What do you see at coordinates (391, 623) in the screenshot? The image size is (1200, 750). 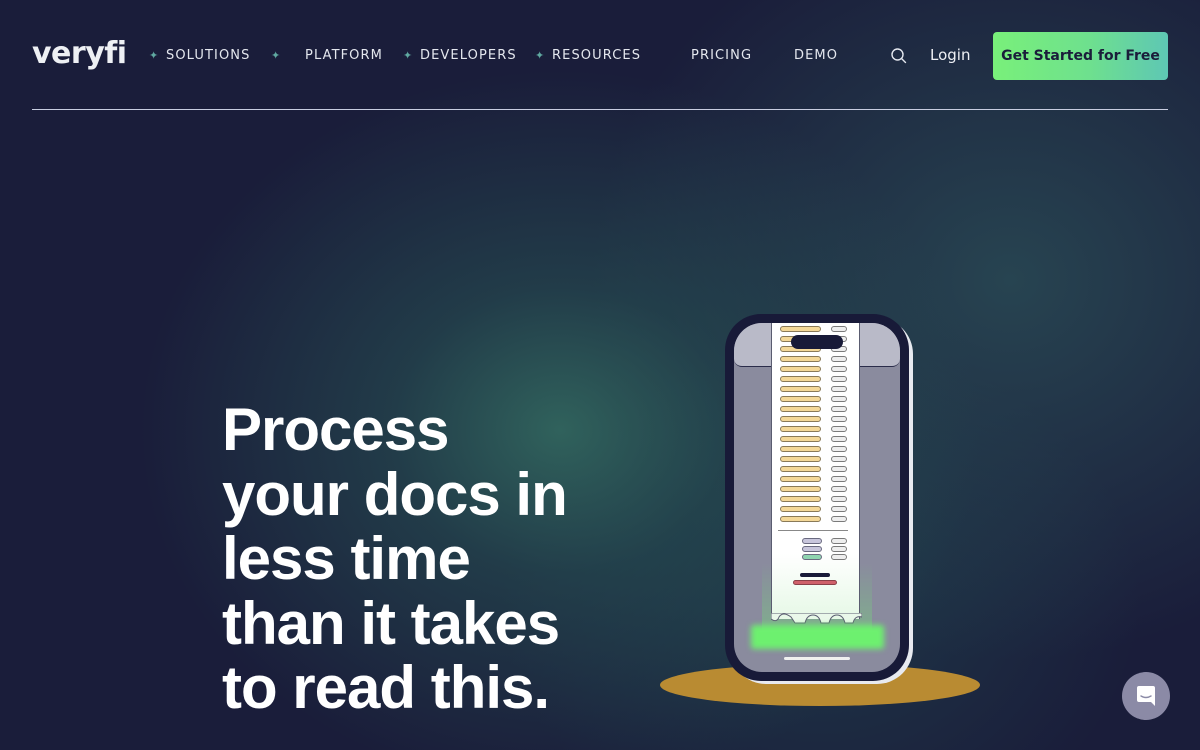 I see `hero-title-line: than it takes` at bounding box center [391, 623].